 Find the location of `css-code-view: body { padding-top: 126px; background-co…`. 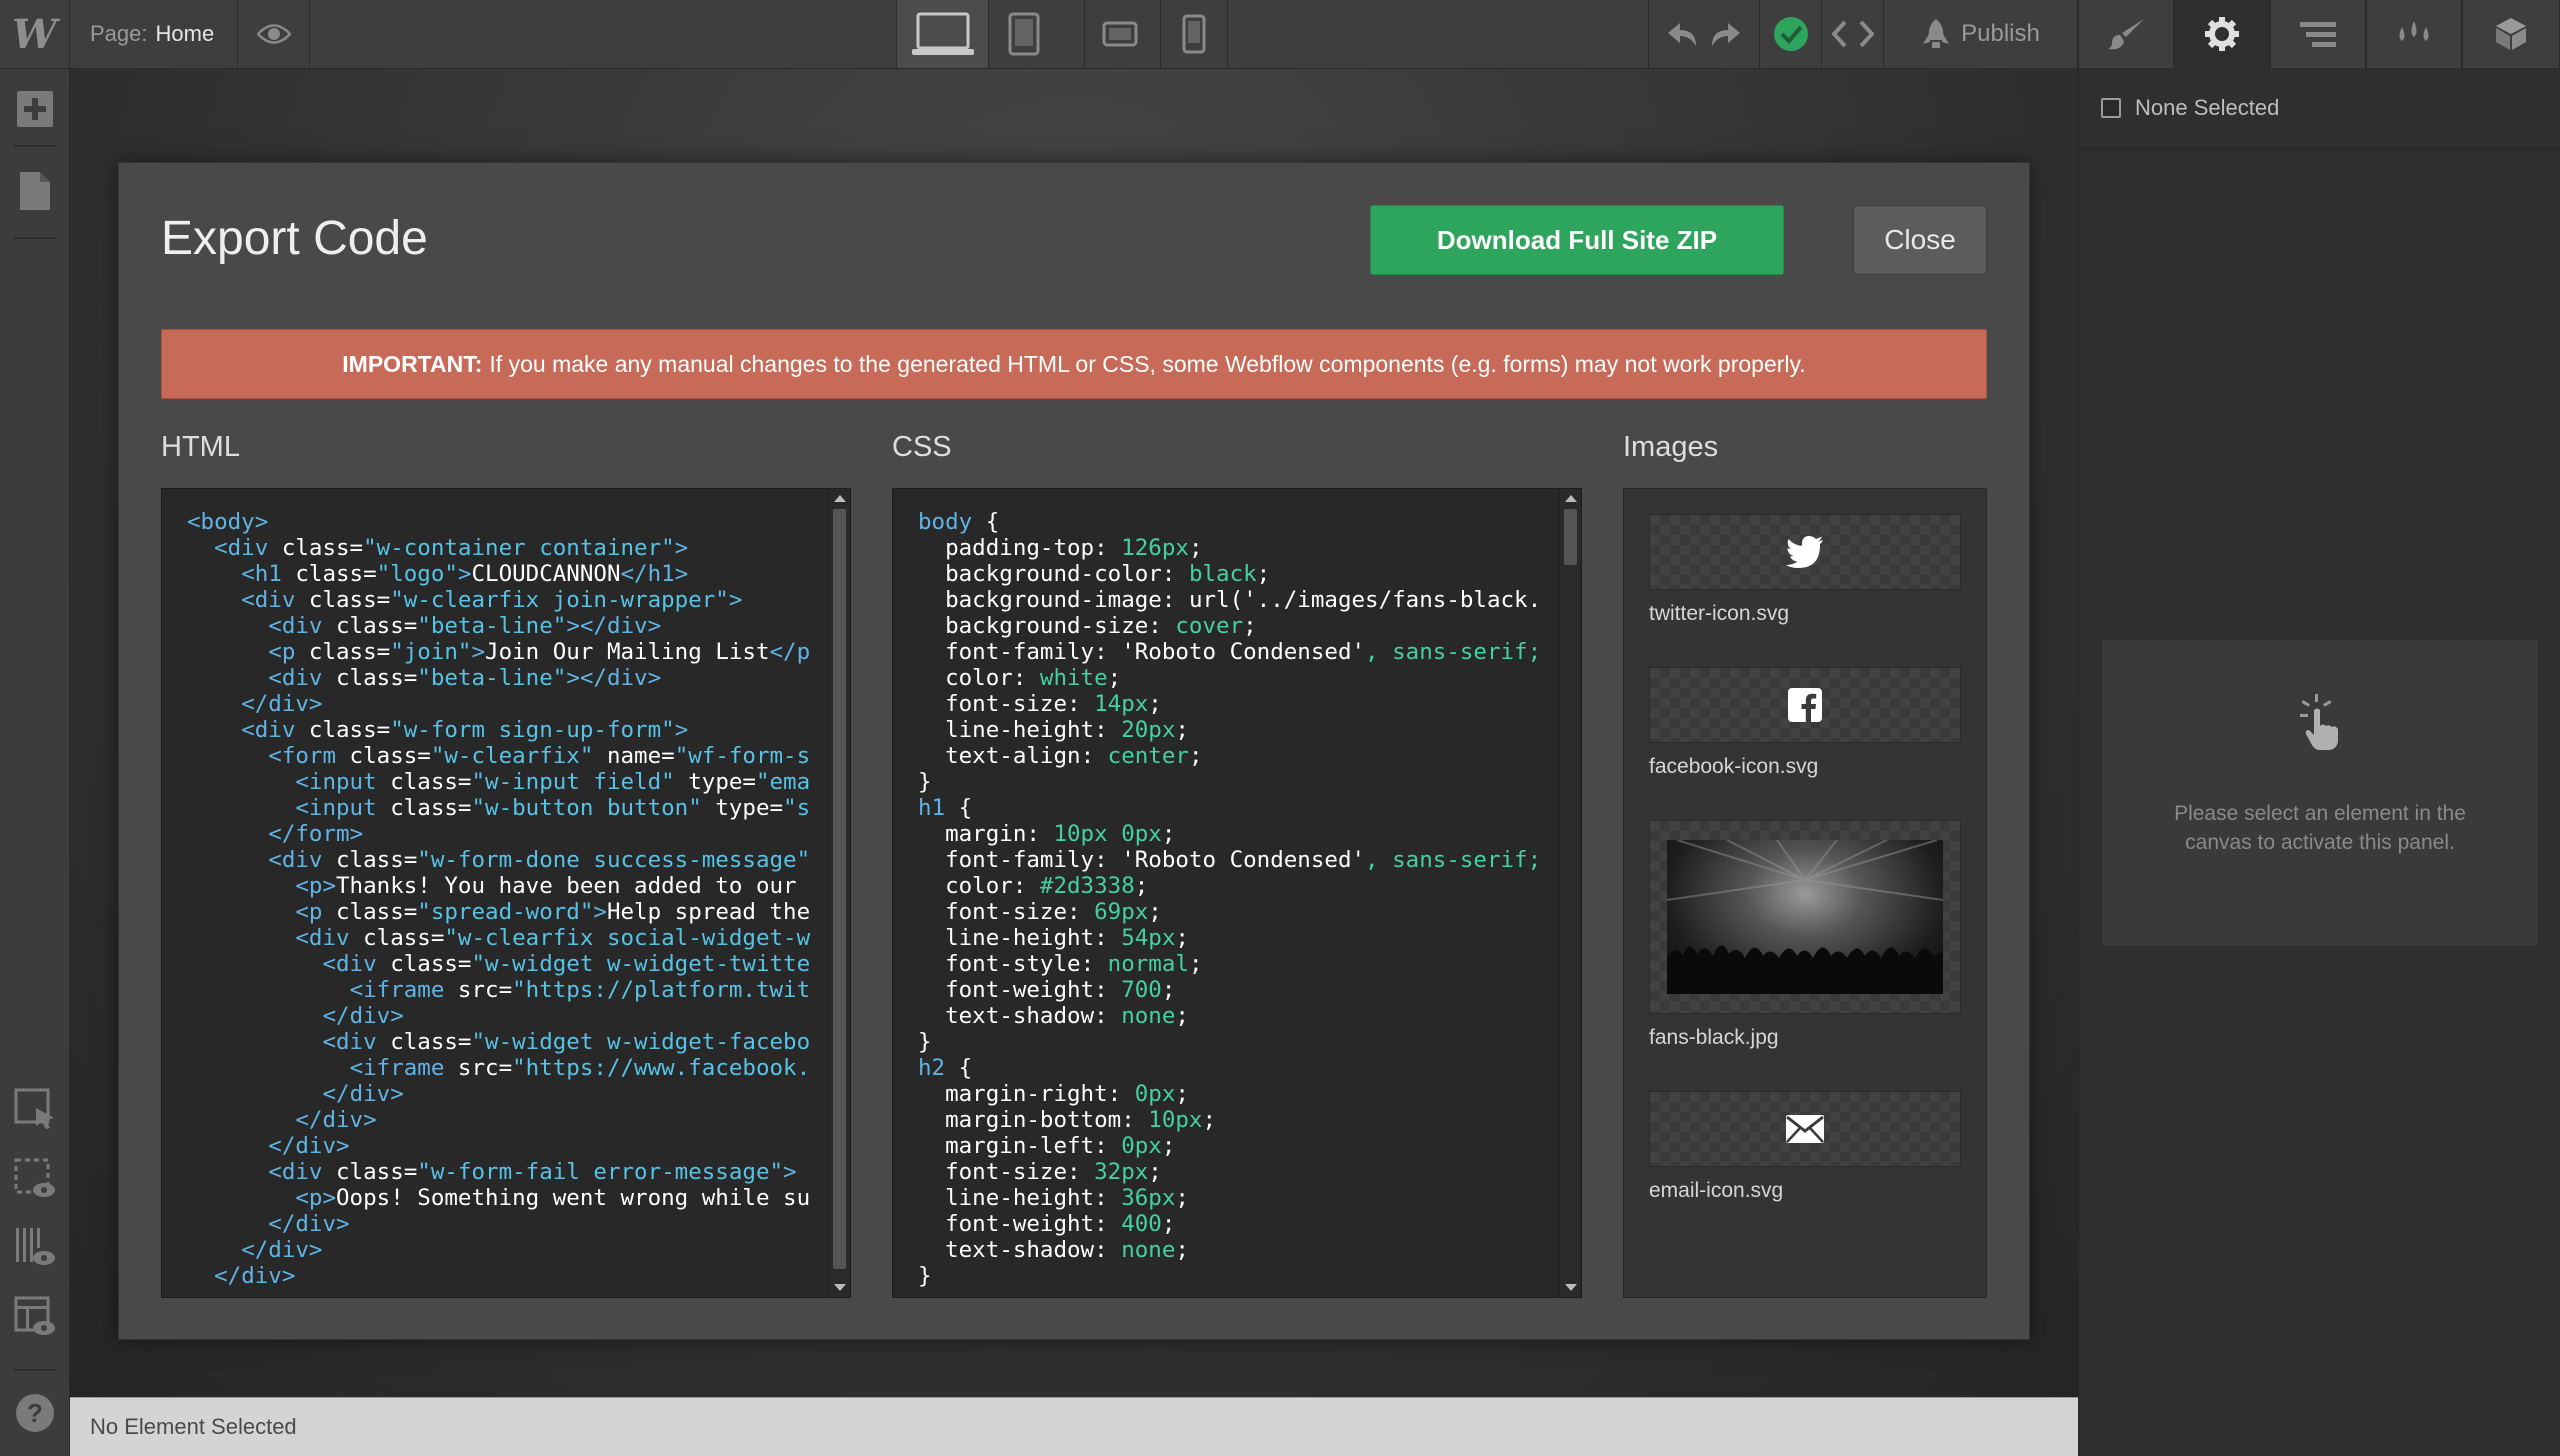

css-code-view: body { padding-top: 126px; background-co… is located at coordinates (1223, 899).